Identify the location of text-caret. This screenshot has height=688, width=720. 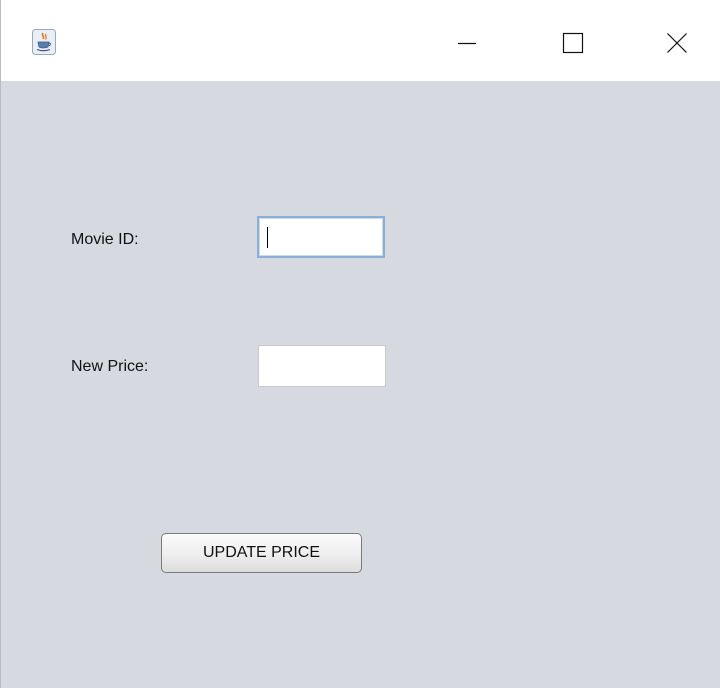
(267, 237).